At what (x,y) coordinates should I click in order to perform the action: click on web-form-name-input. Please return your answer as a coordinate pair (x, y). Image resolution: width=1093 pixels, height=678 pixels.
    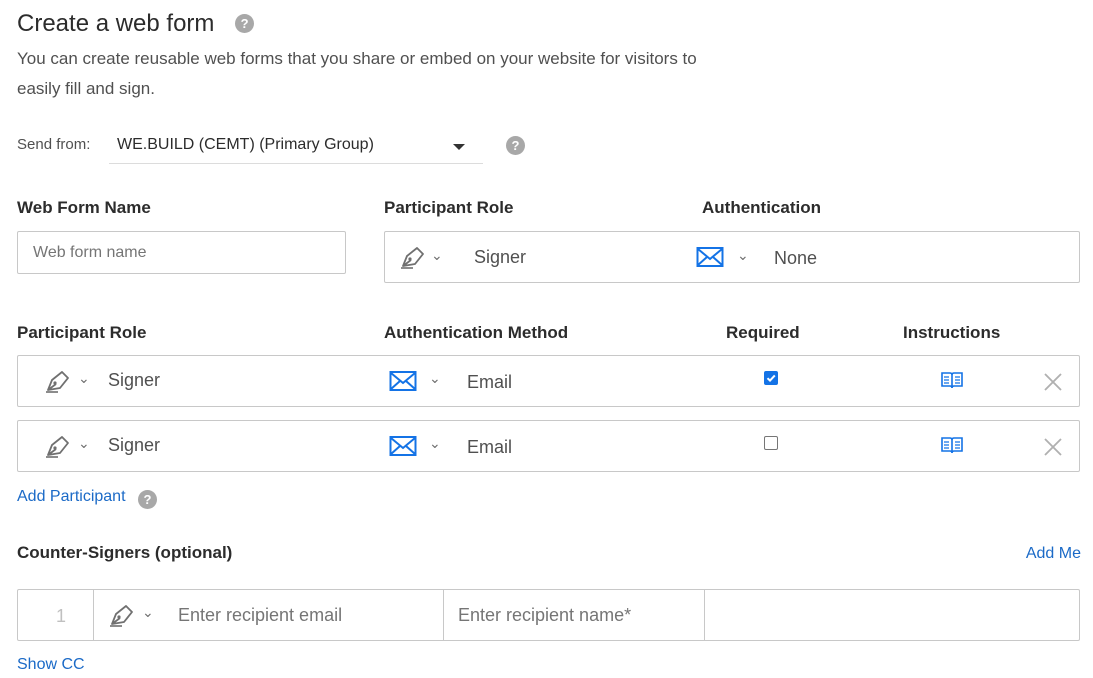
    Looking at the image, I should click on (181, 252).